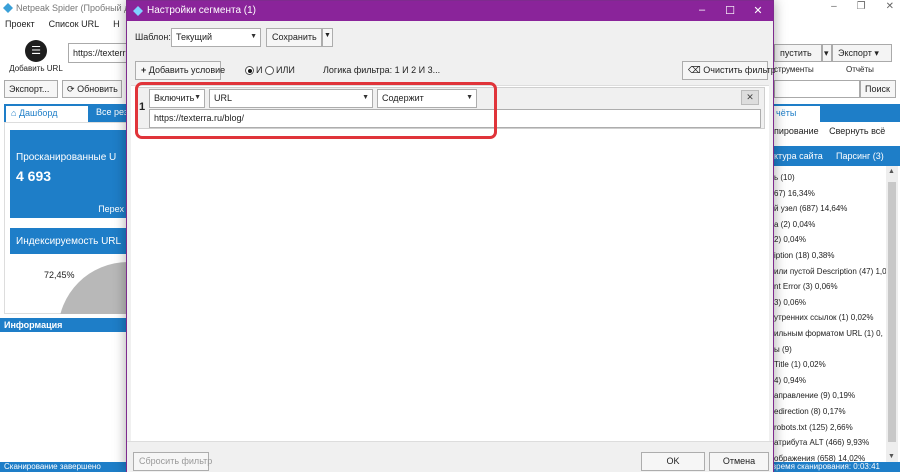 The width and height of the screenshot is (900, 472). What do you see at coordinates (285, 70) in the screenshot?
I see `logic-or-label: ИЛИ` at bounding box center [285, 70].